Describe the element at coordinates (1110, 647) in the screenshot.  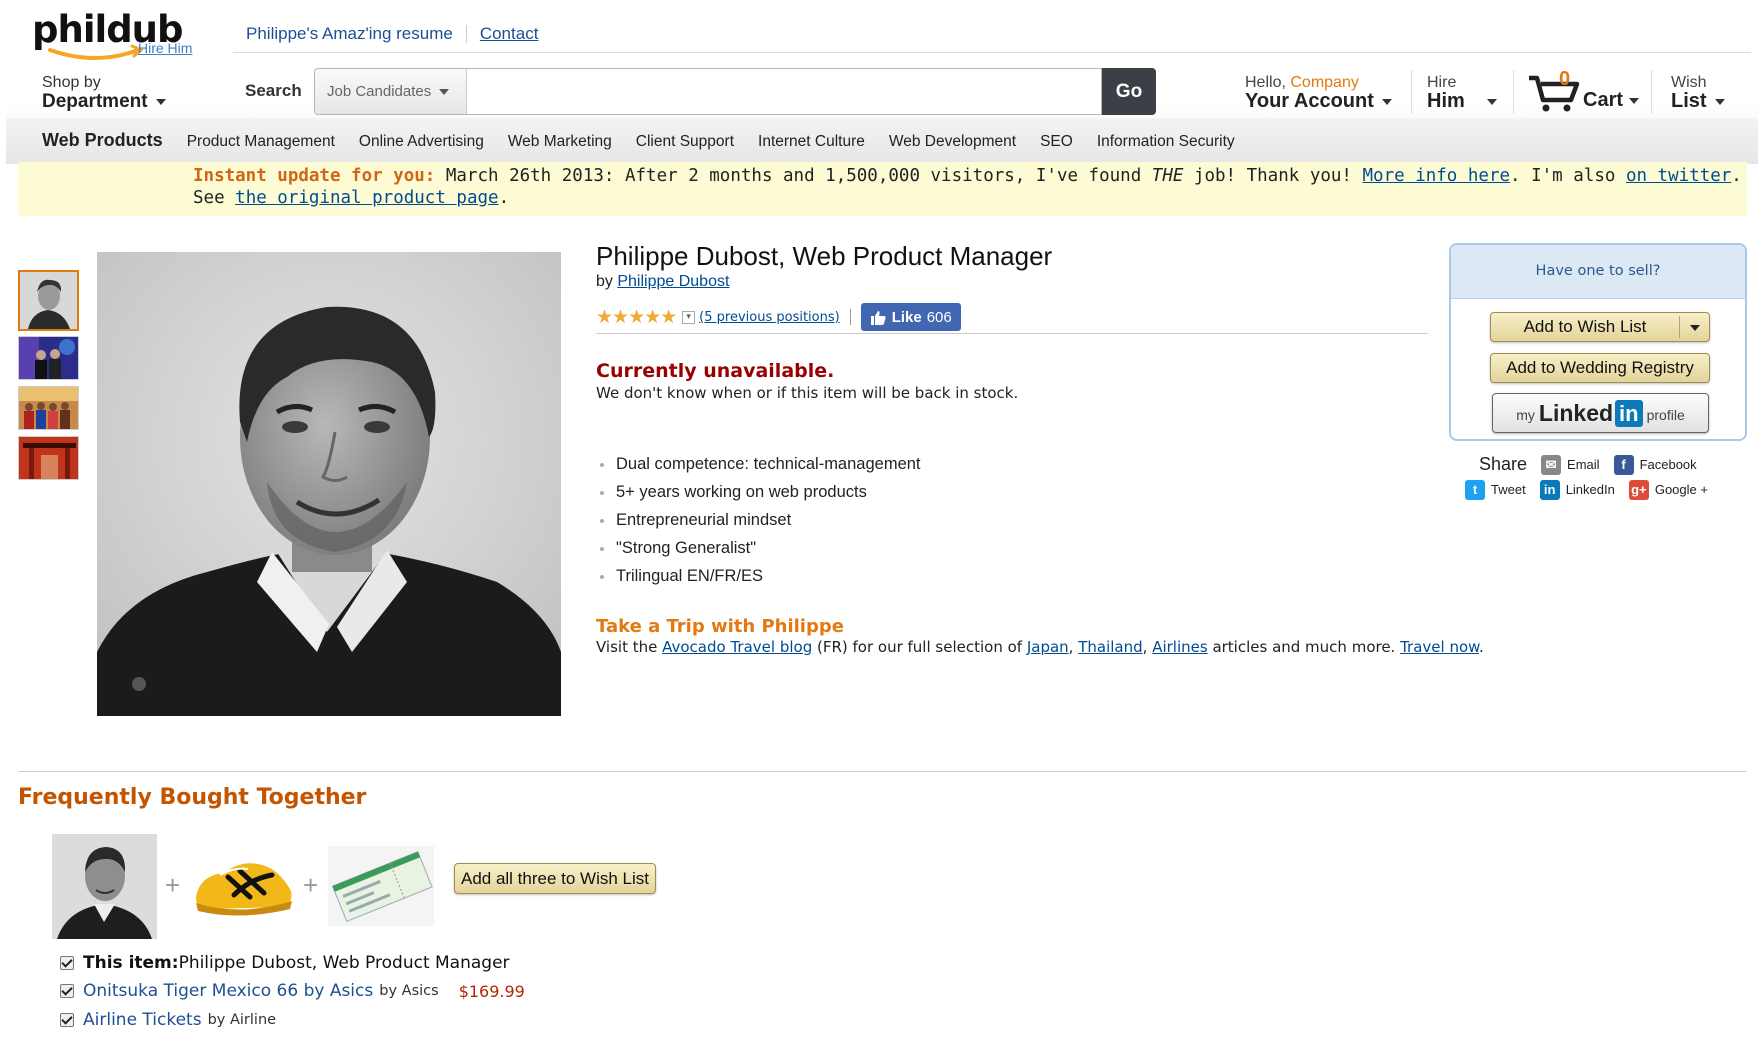
I see `thailand-link: Thailand` at that location.